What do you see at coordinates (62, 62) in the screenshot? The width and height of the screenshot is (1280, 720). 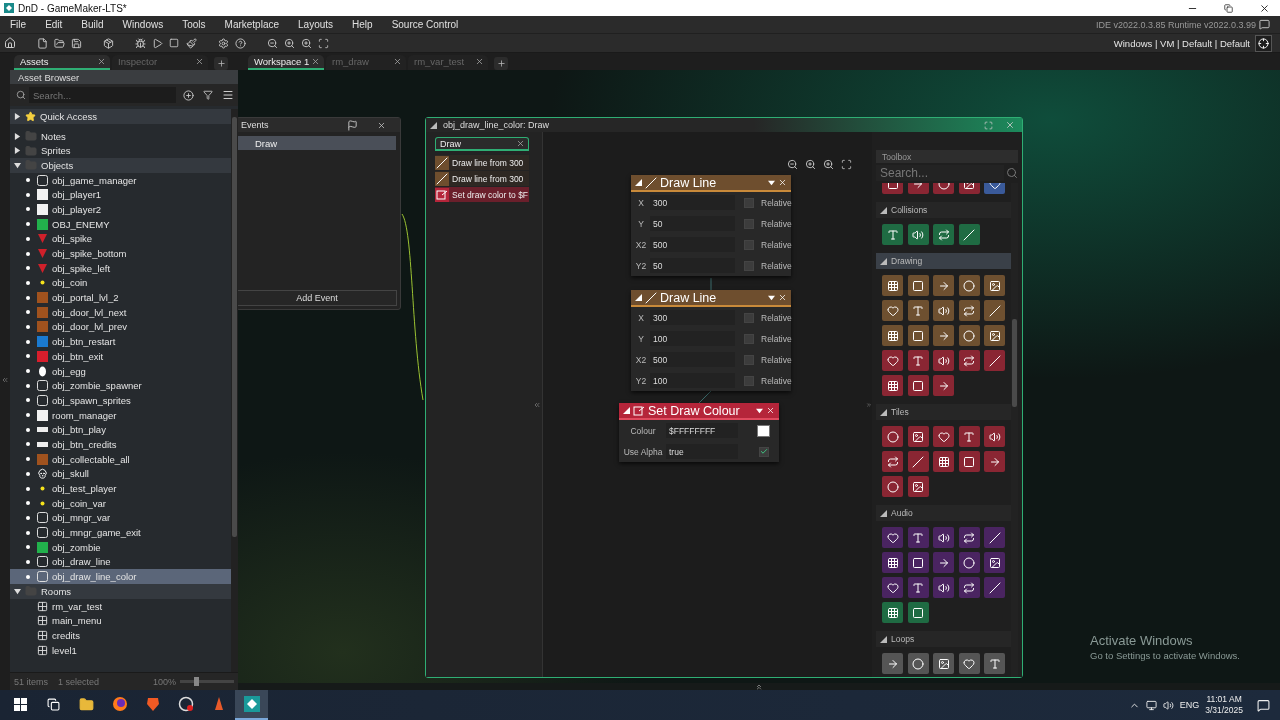 I see `panel-tab: Assets` at bounding box center [62, 62].